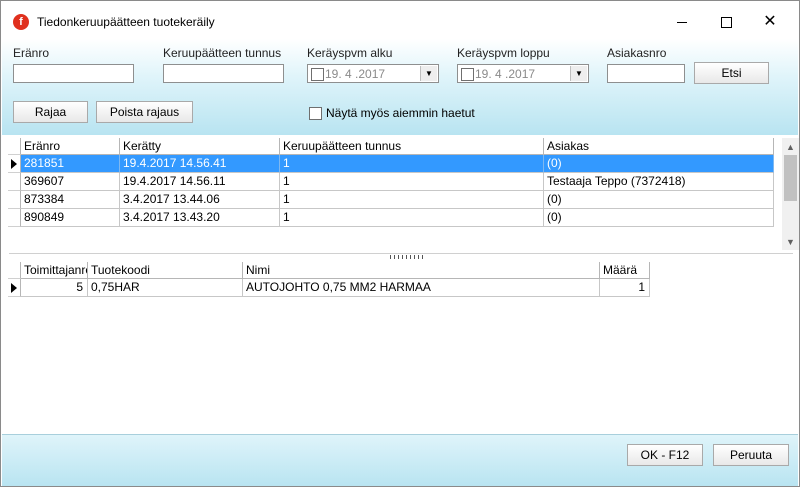 The width and height of the screenshot is (800, 487). I want to click on cell-keratty: 3.4.2017 13.44.06, so click(200, 200).